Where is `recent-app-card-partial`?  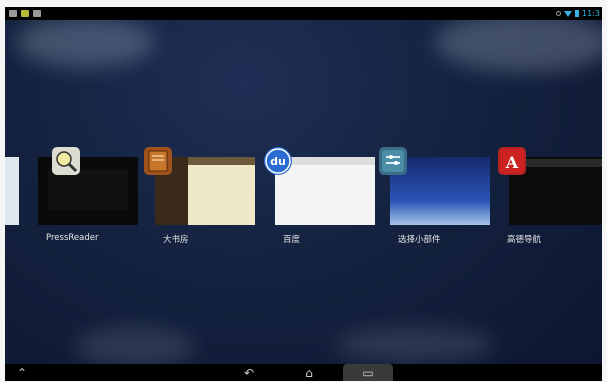 recent-app-card-partial is located at coordinates (12, 191).